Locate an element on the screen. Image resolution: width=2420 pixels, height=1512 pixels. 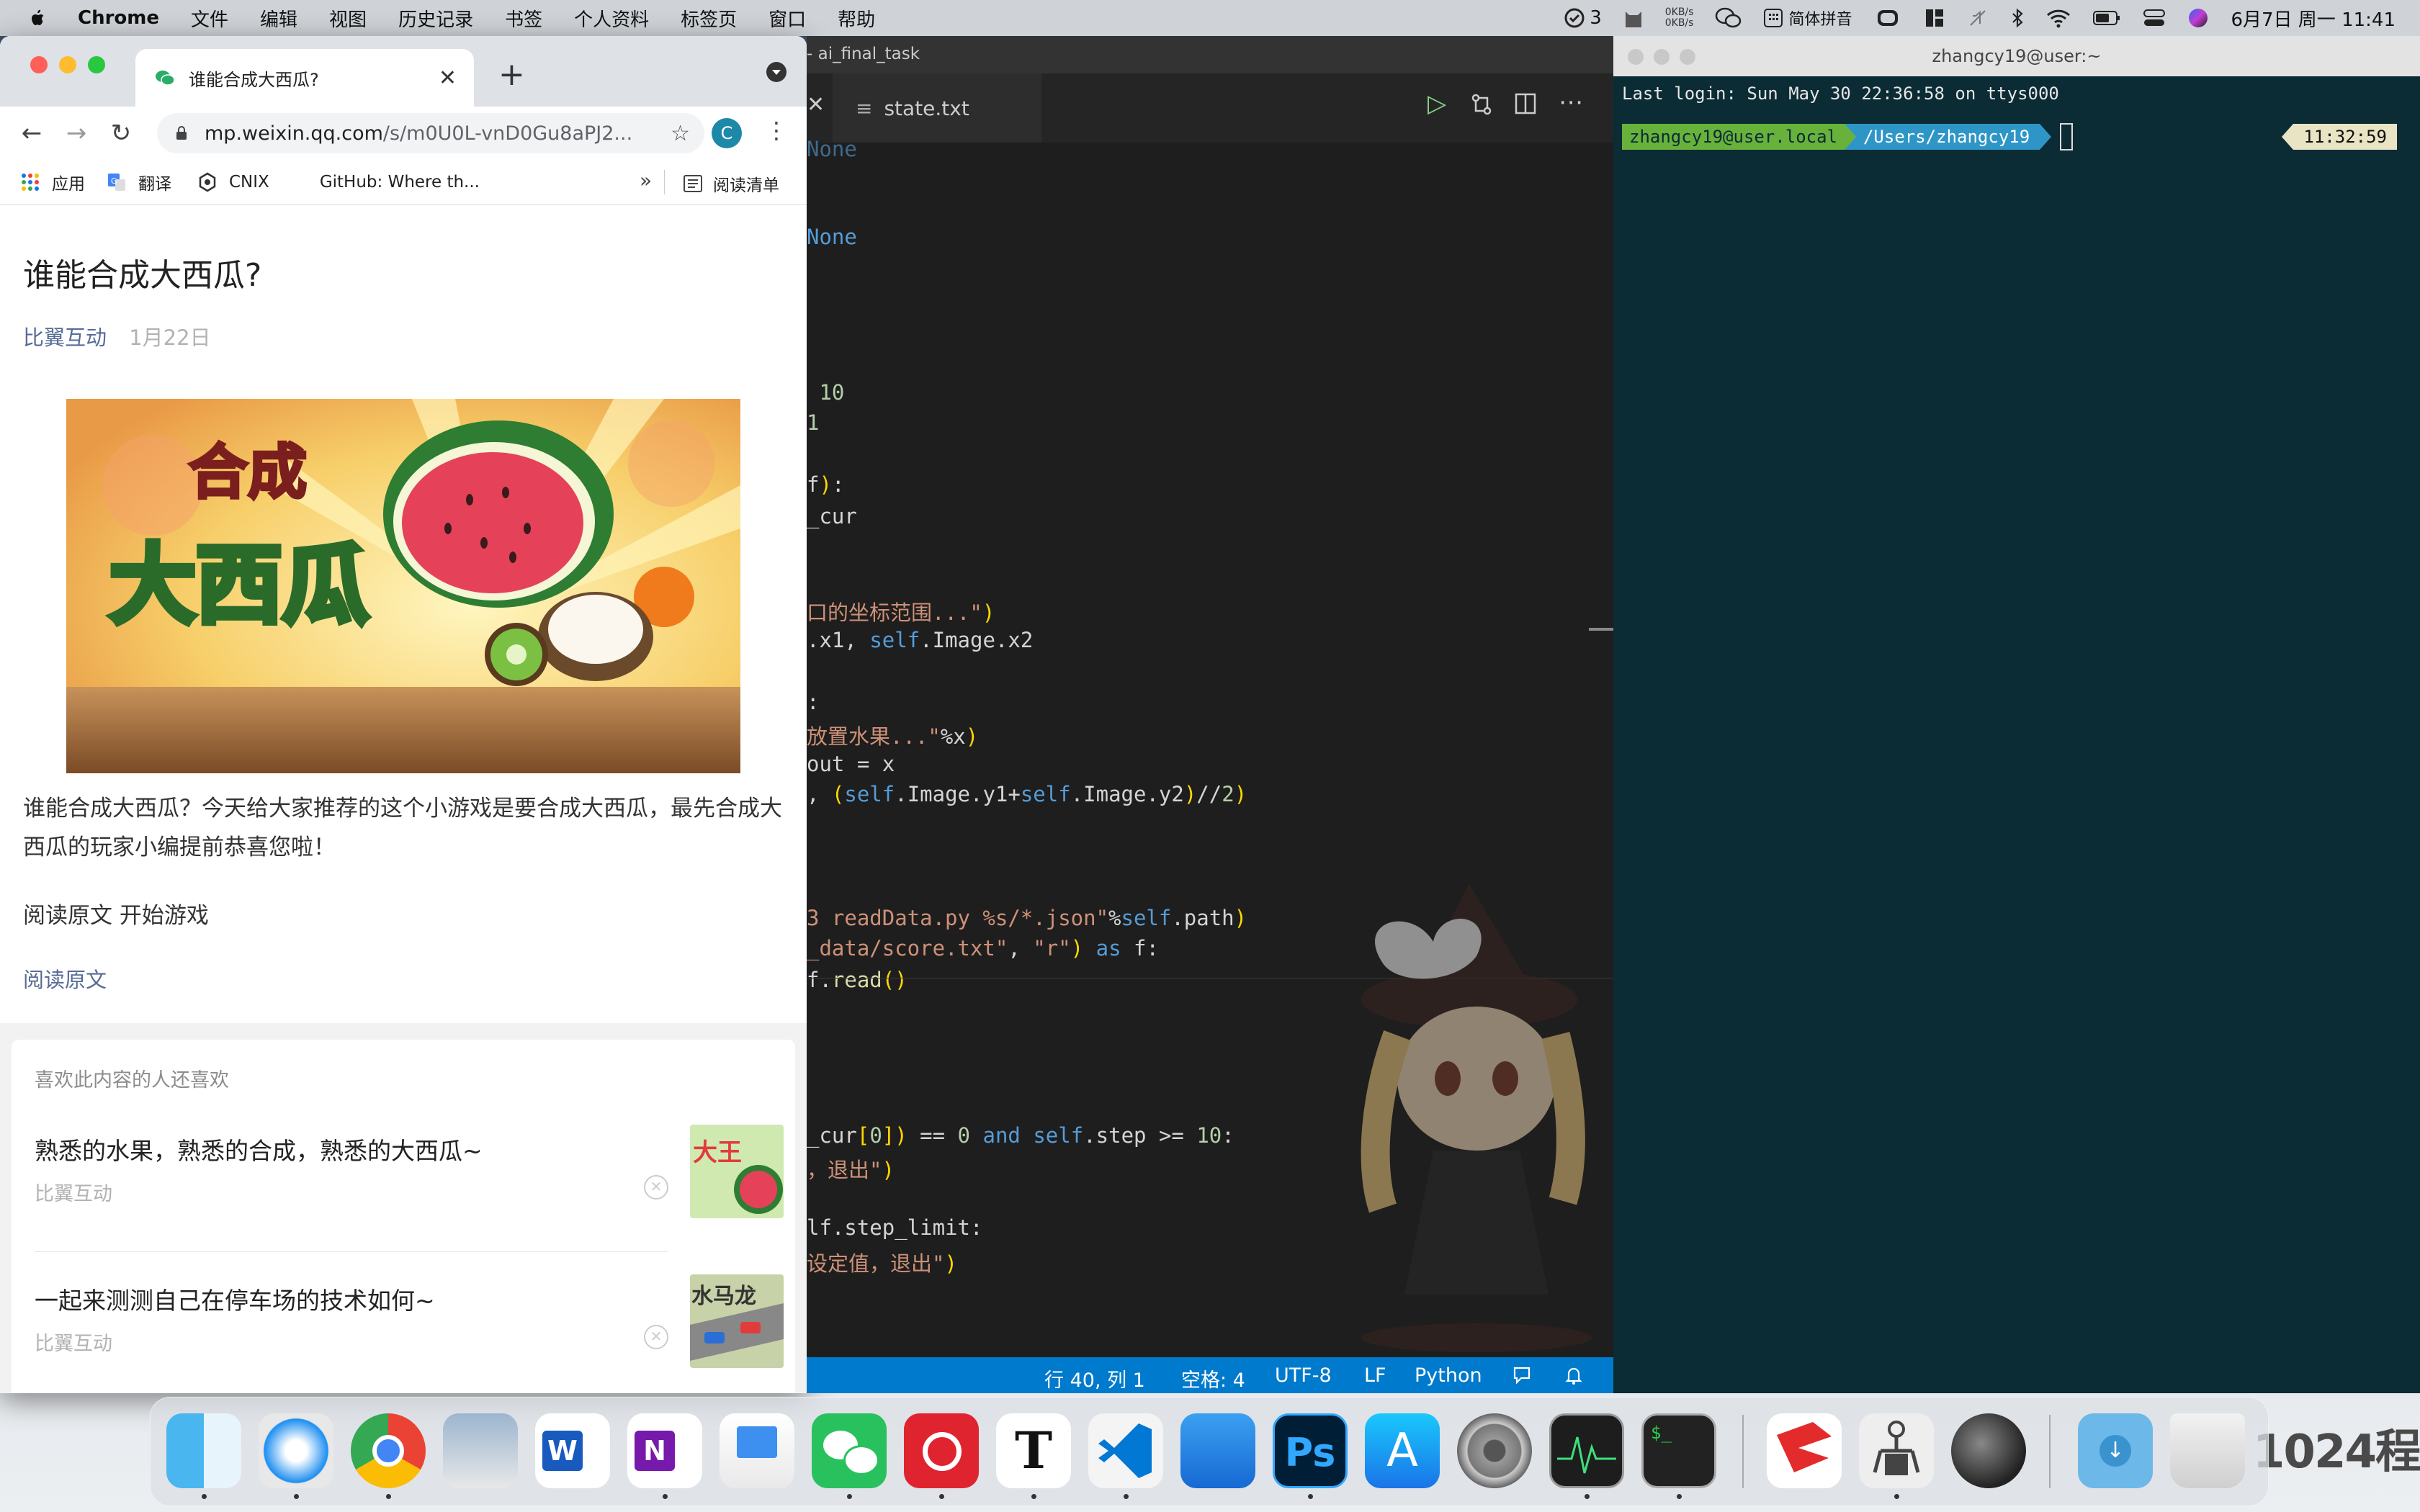
apple-menu-icon is located at coordinates (38, 18).